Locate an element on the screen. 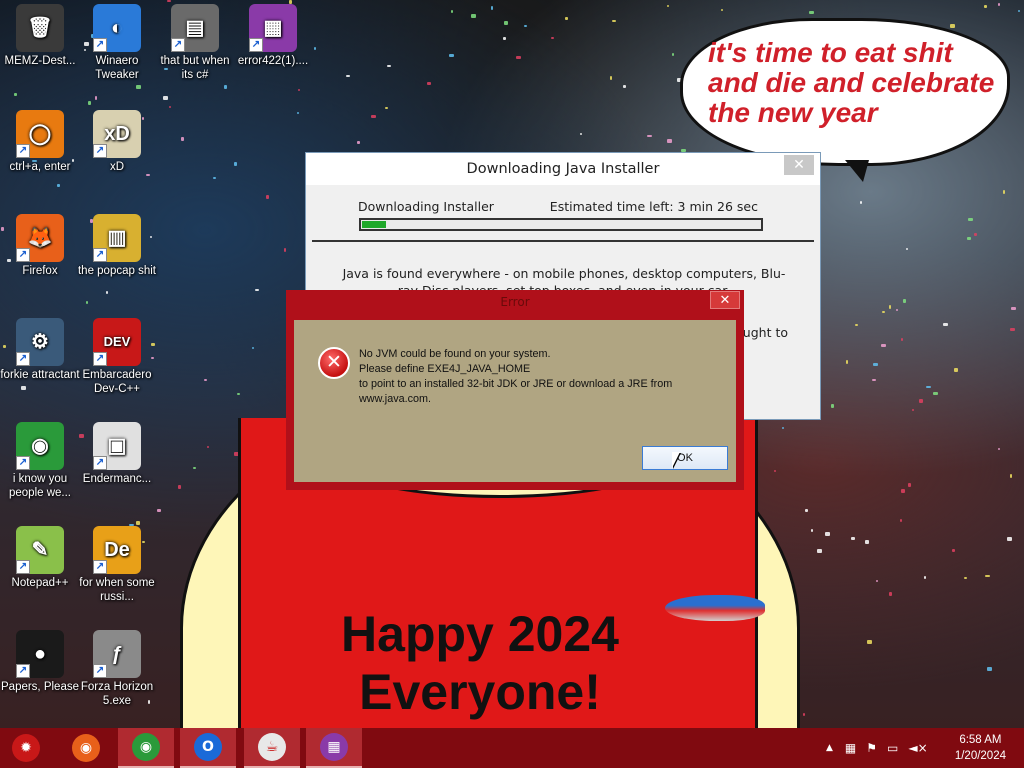  desktop-icon-label: Forza Horizon 5.exe is located at coordinates (117, 694).